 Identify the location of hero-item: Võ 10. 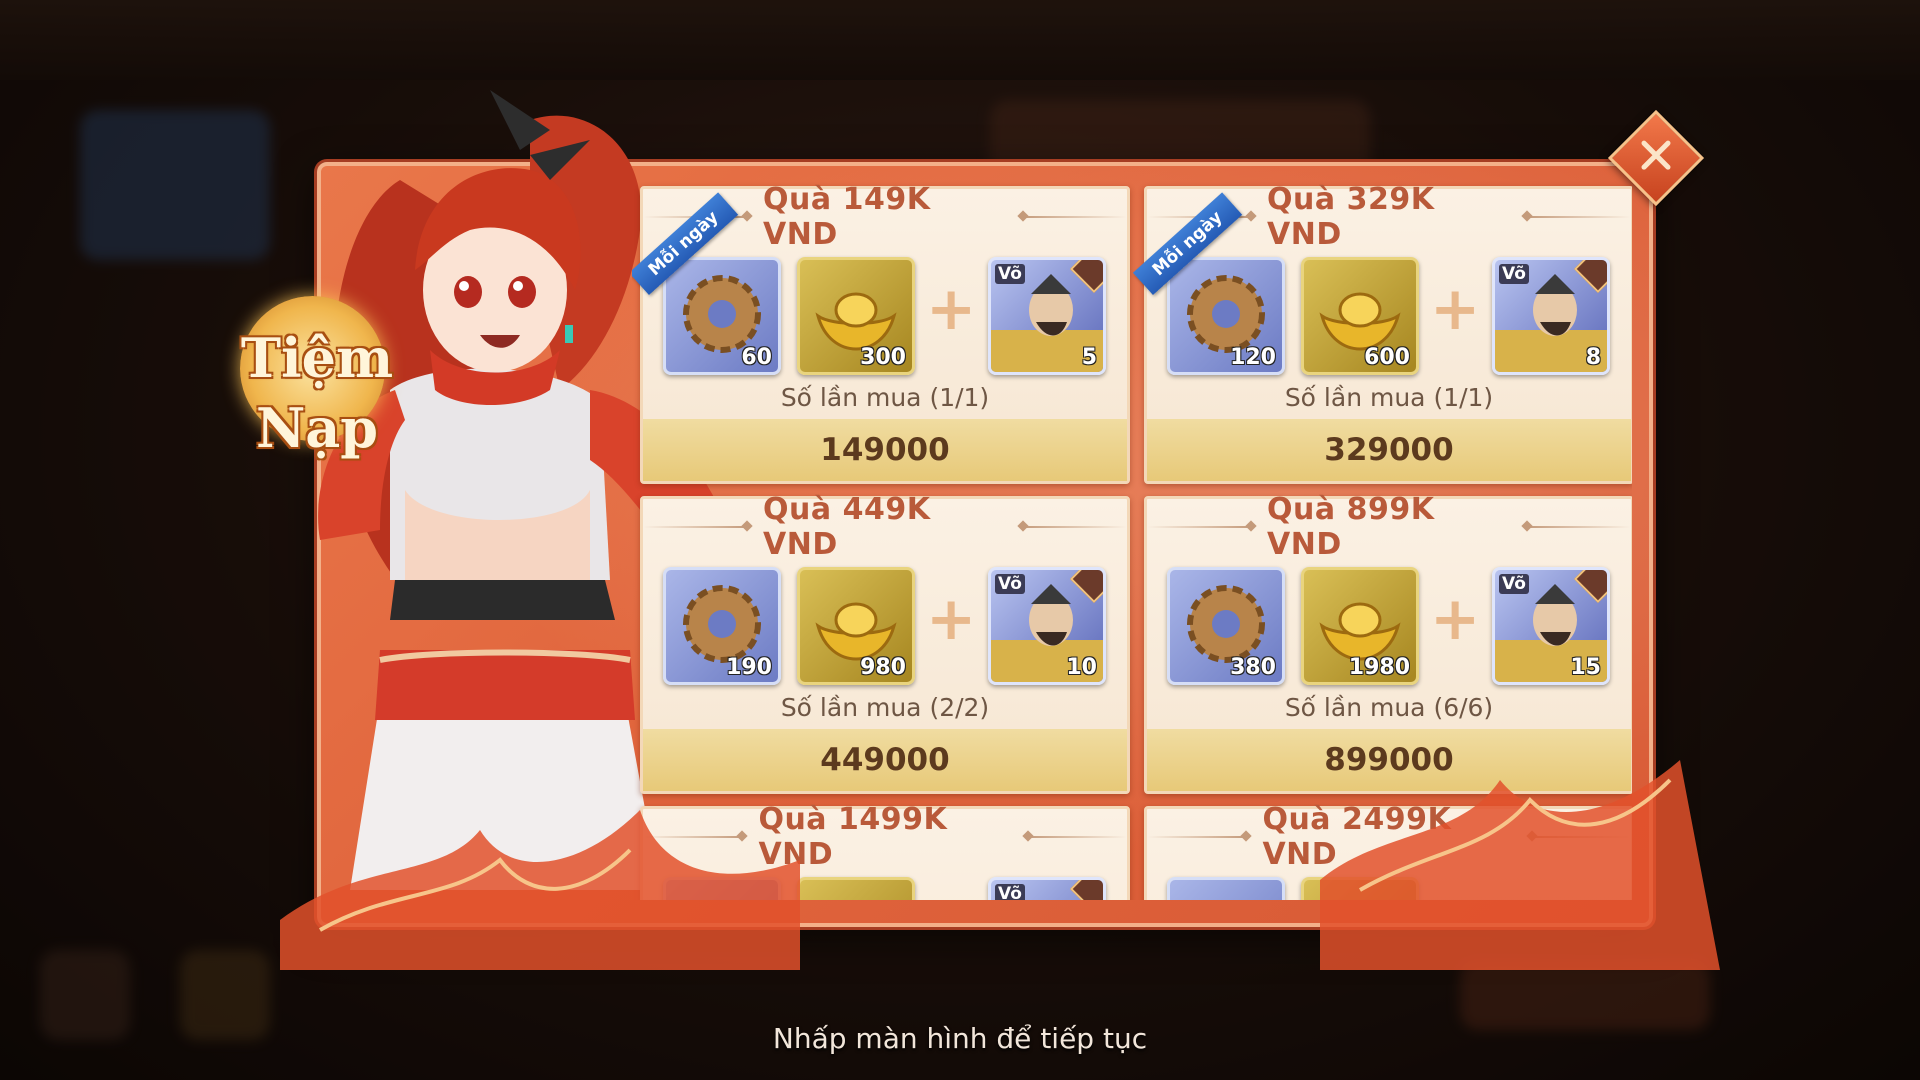
(1047, 626).